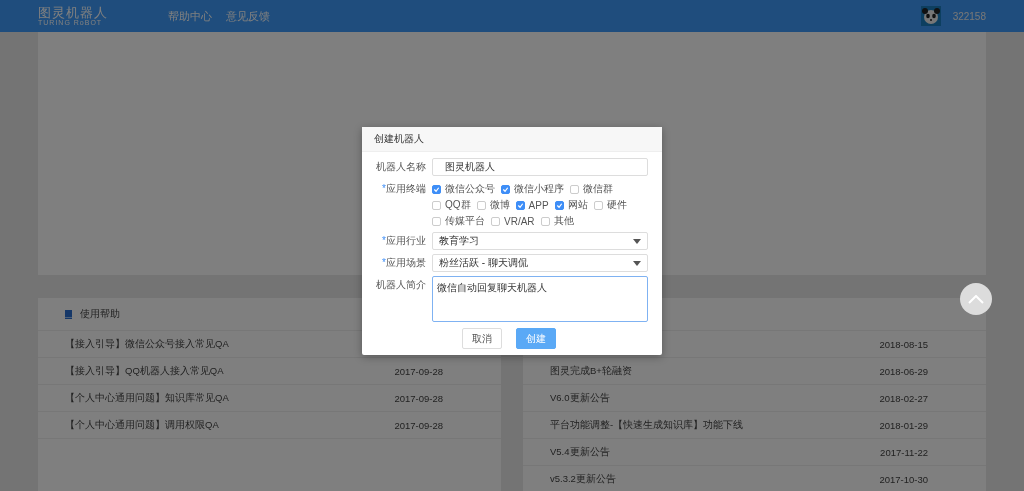  Describe the element at coordinates (532, 205) in the screenshot. I see `checkbox-option: APP` at that location.